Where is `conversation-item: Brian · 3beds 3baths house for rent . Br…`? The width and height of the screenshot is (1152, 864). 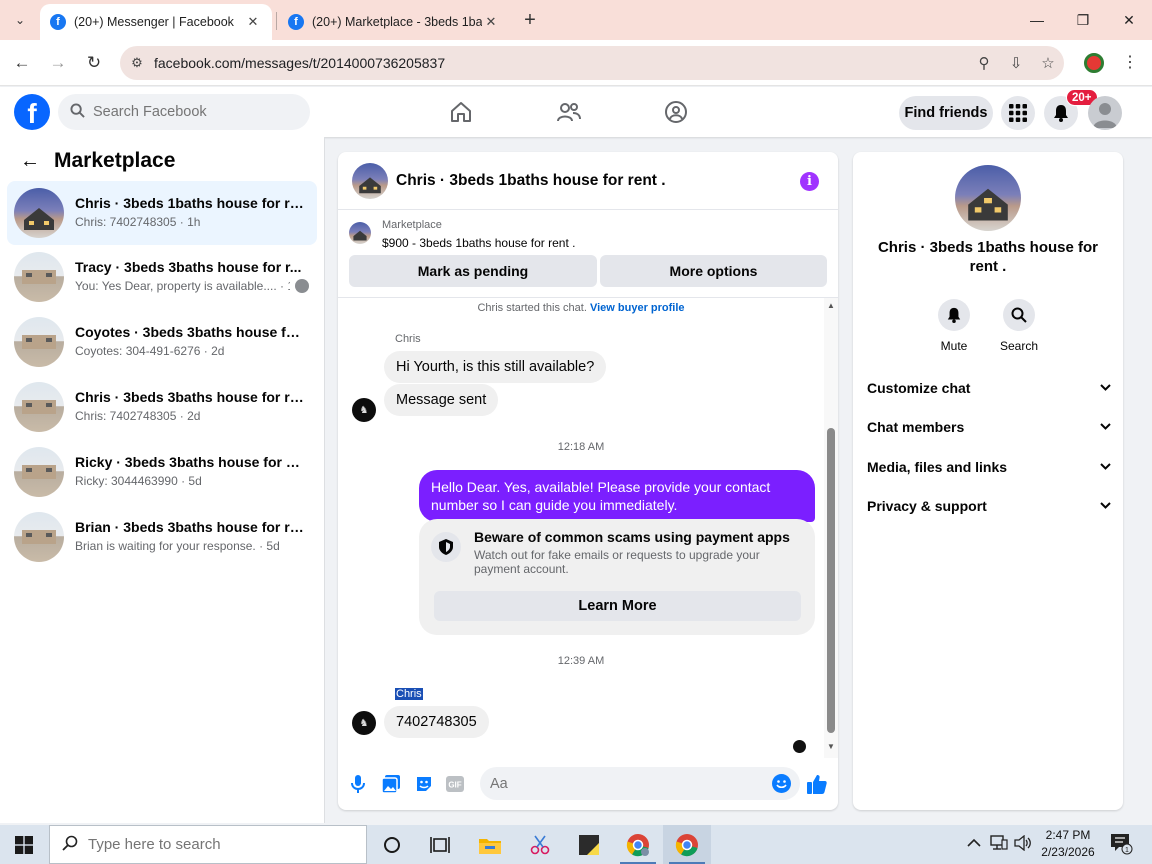 conversation-item: Brian · 3beds 3baths house for rent . Br… is located at coordinates (162, 537).